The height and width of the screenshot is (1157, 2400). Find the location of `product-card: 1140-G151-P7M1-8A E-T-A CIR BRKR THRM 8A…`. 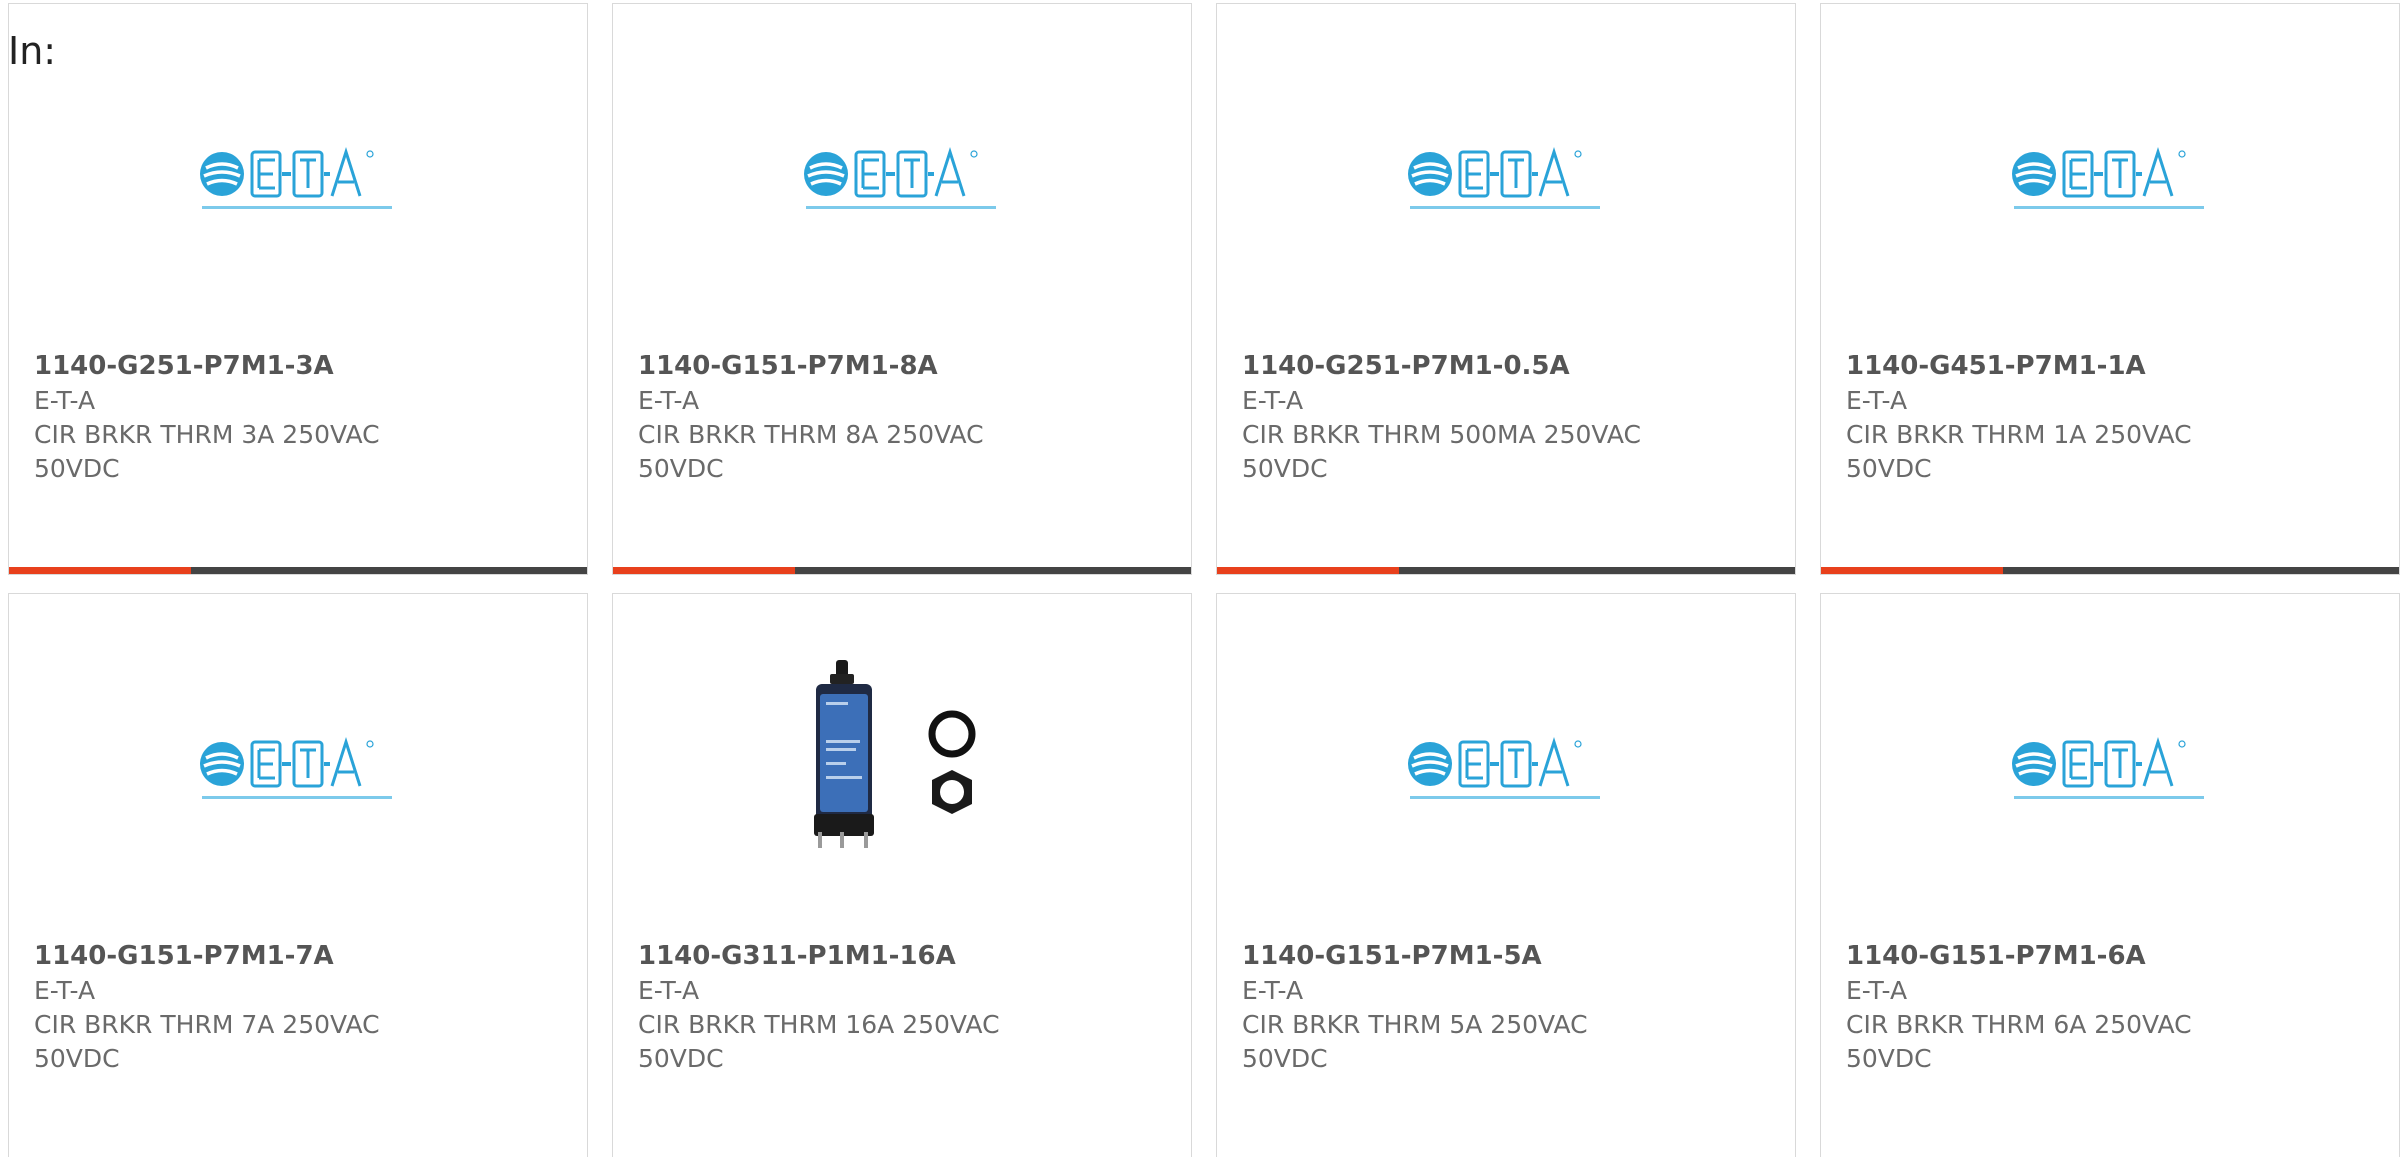

product-card: 1140-G151-P7M1-8A E-T-A CIR BRKR THRM 8A… is located at coordinates (902, 289).